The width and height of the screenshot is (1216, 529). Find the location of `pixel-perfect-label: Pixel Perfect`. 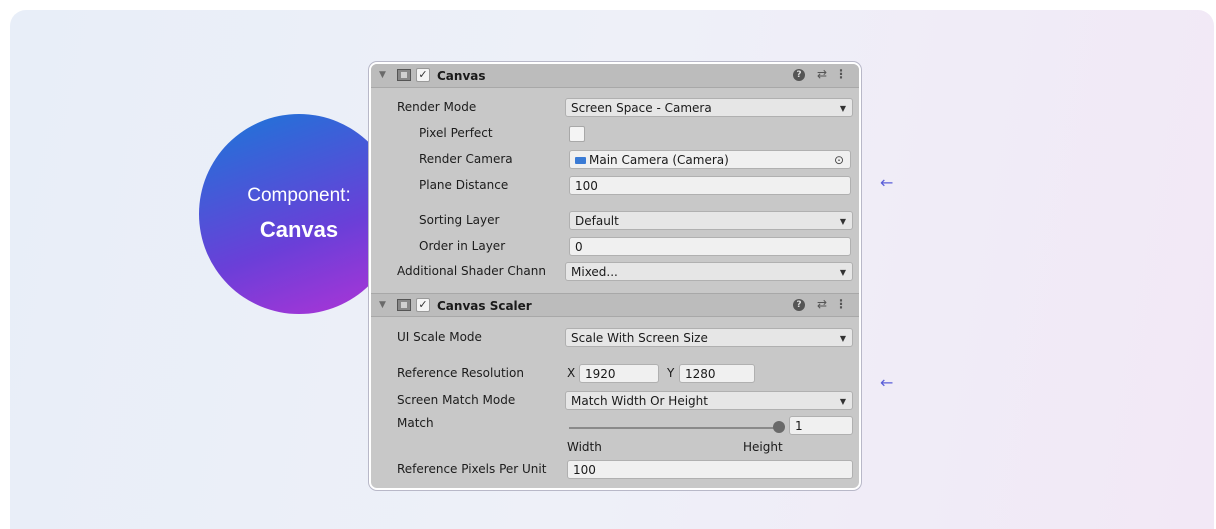

pixel-perfect-label: Pixel Perfect is located at coordinates (456, 133).